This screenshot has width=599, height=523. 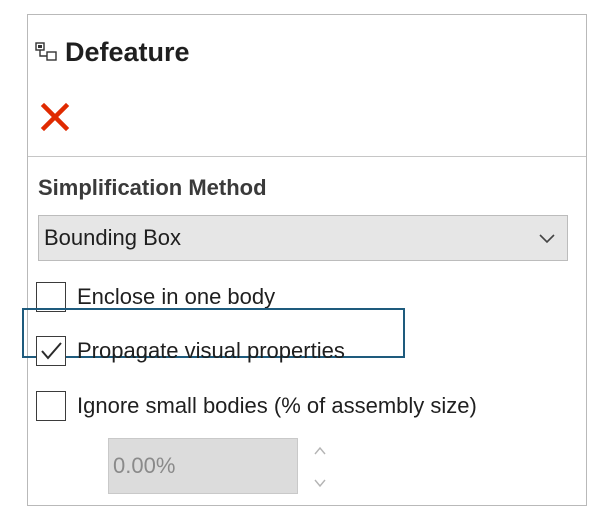 I want to click on dropdown-selected-value: Bounding Box, so click(x=112, y=237).